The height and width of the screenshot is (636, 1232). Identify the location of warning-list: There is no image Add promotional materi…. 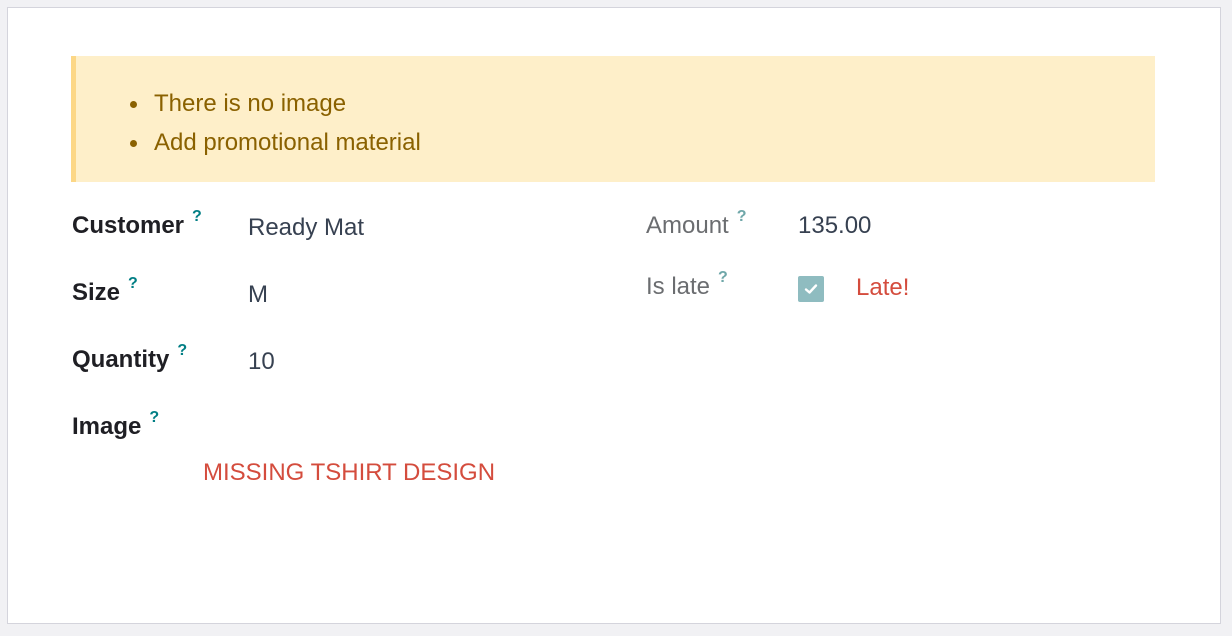
(248, 123).